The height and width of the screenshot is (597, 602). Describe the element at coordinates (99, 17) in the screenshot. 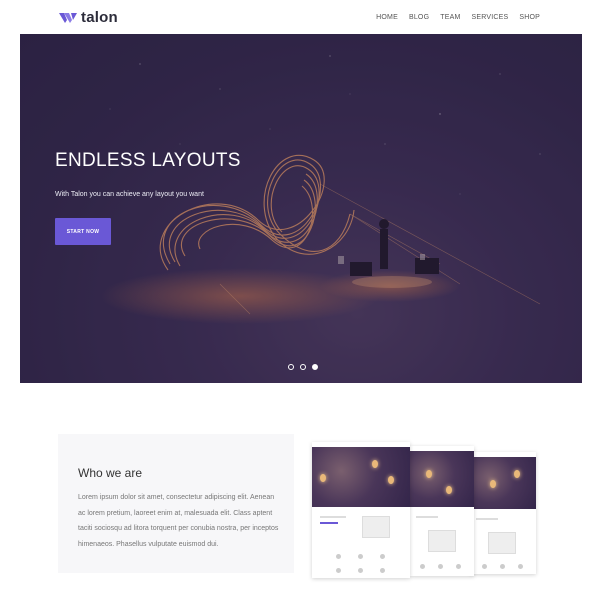

I see `brand-name: talon` at that location.